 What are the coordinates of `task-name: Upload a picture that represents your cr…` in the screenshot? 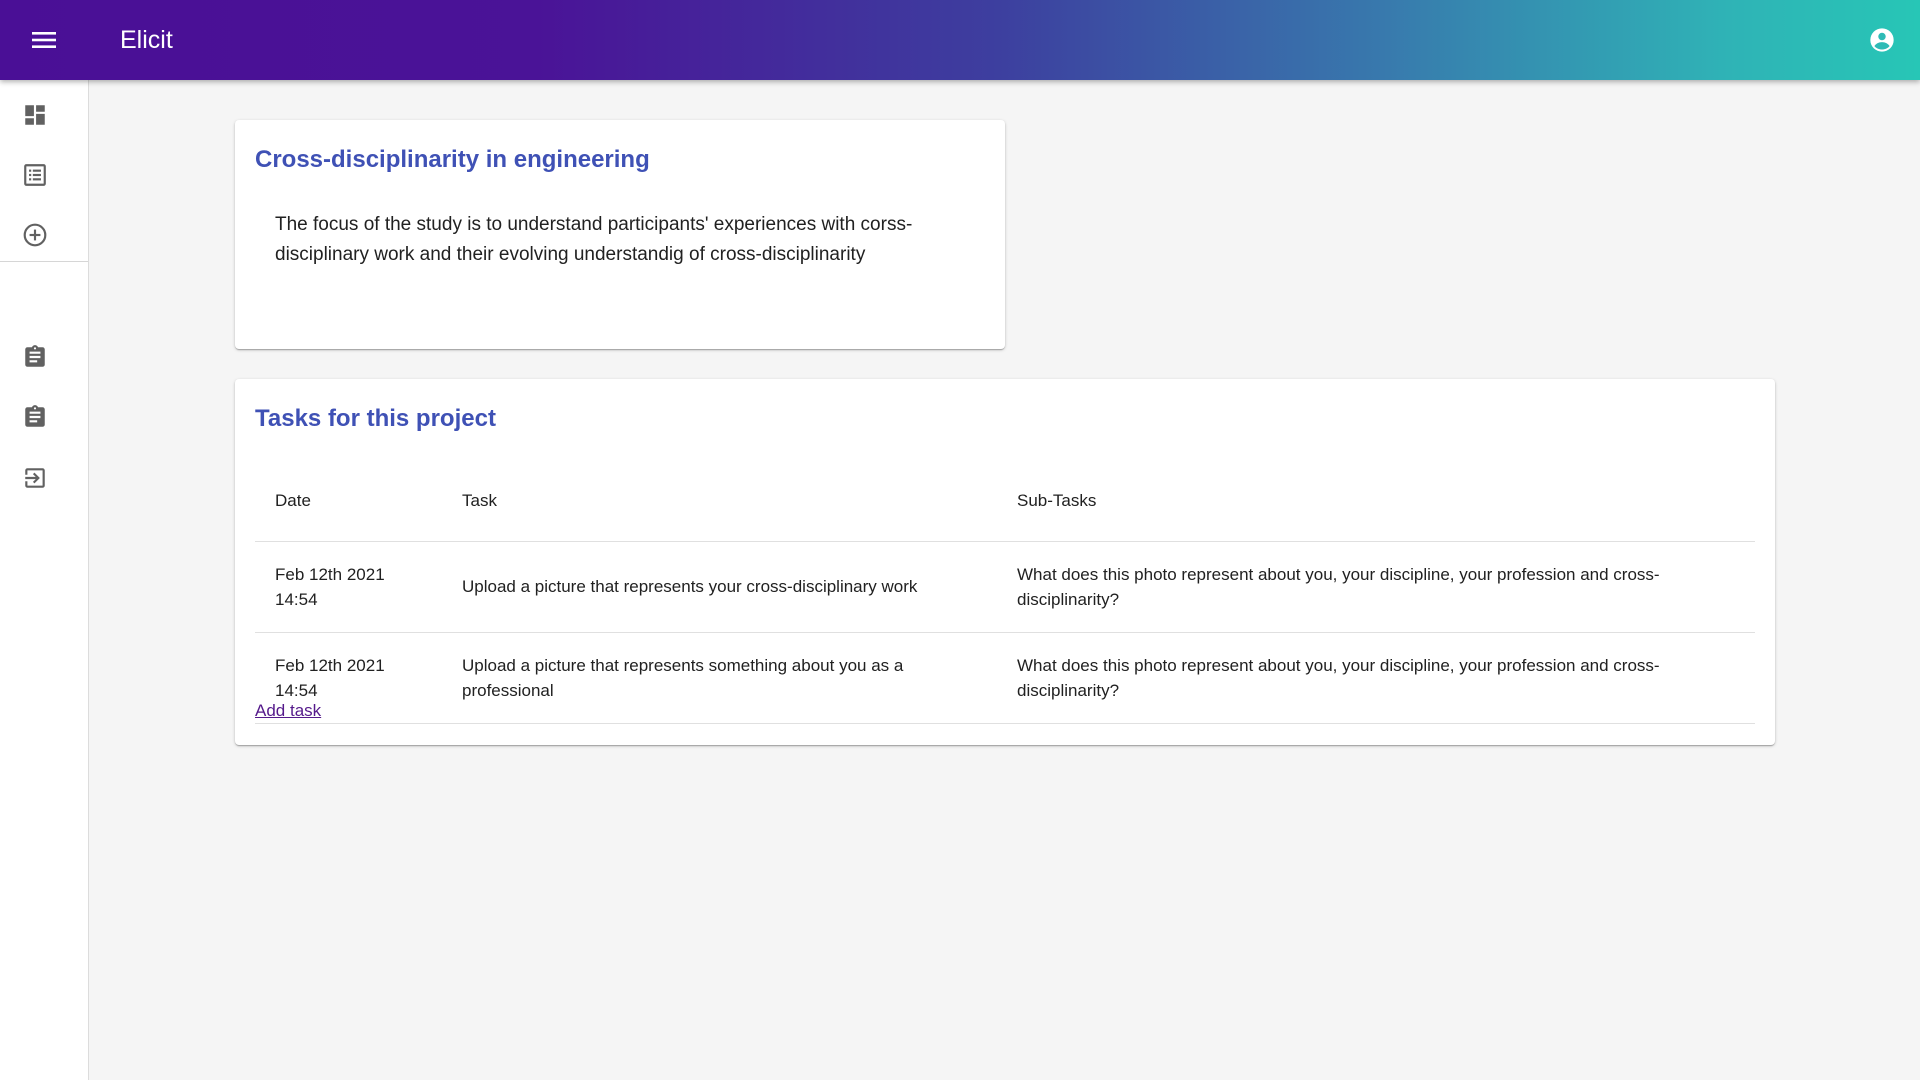 It's located at (719, 587).